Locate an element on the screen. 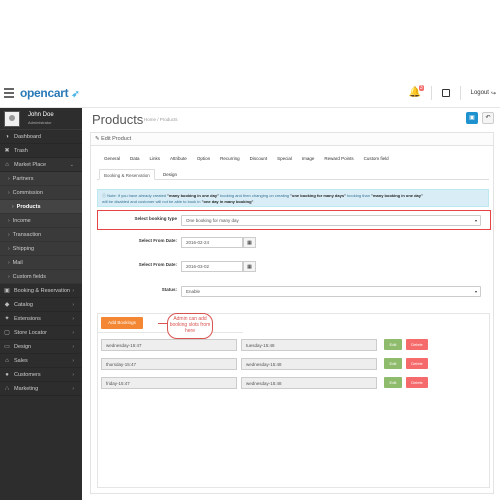 This screenshot has height=500, width=500. profile-role: Administrator is located at coordinates (40, 122).